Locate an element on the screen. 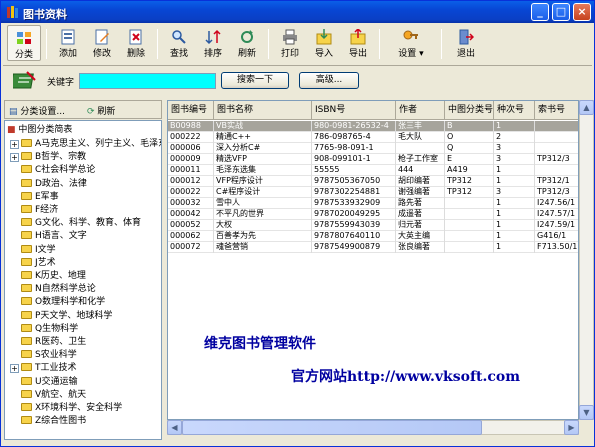  toolbar-settings-button: 设置 ▾ is located at coordinates (411, 43).